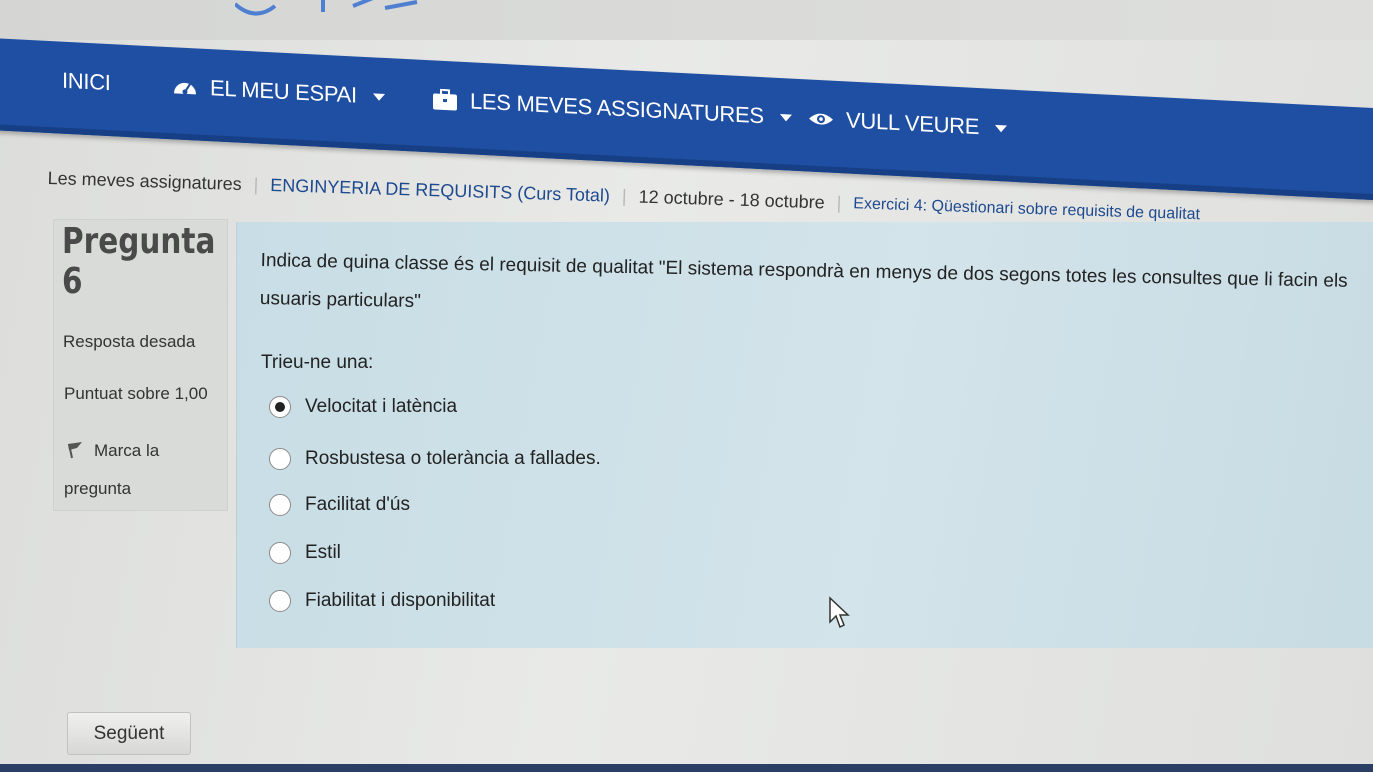  Describe the element at coordinates (453, 458) in the screenshot. I see `answer-option-label: Rosbustesa o tolerància a fallades.` at that location.